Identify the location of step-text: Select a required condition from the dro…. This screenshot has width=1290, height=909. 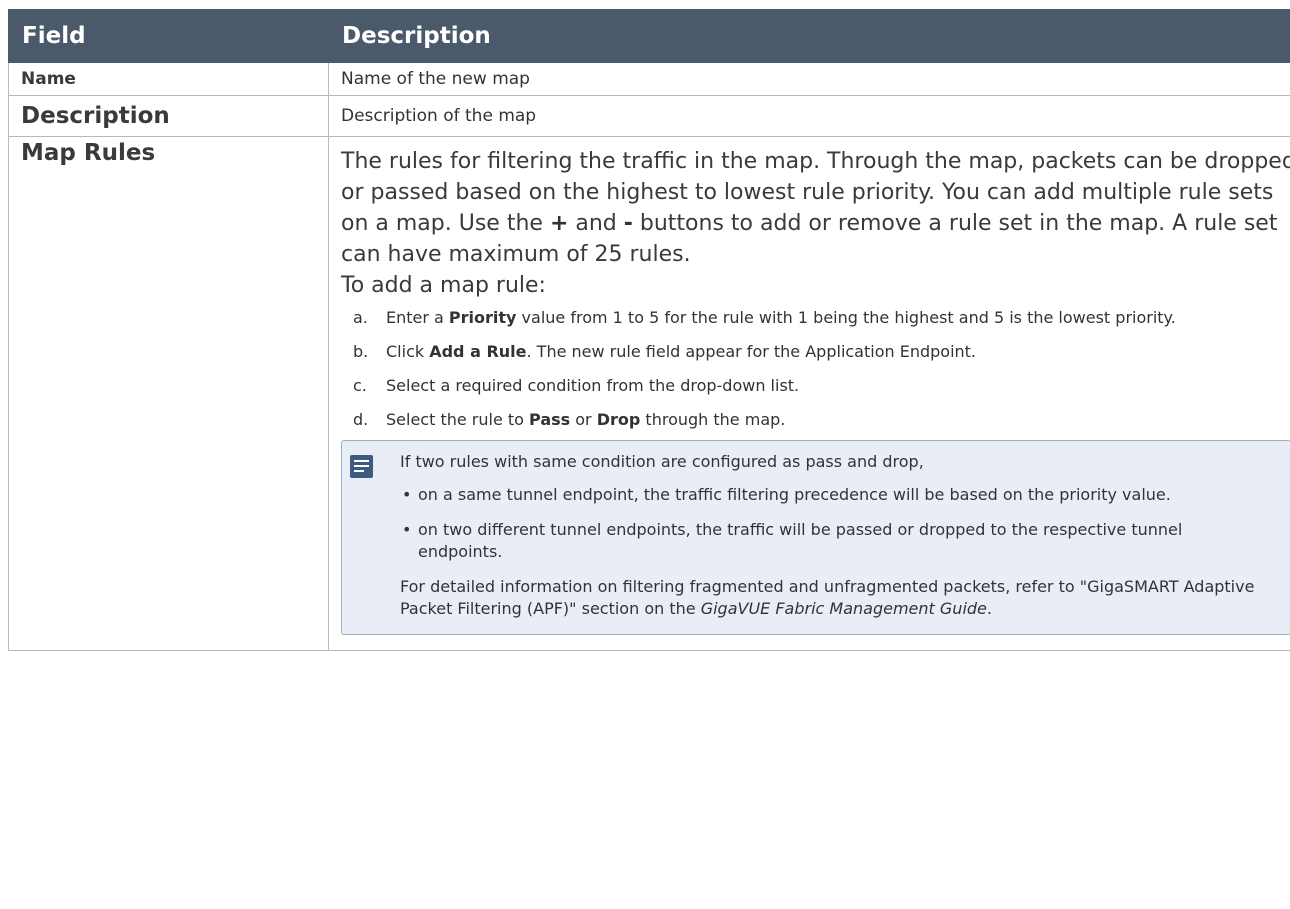
(593, 385).